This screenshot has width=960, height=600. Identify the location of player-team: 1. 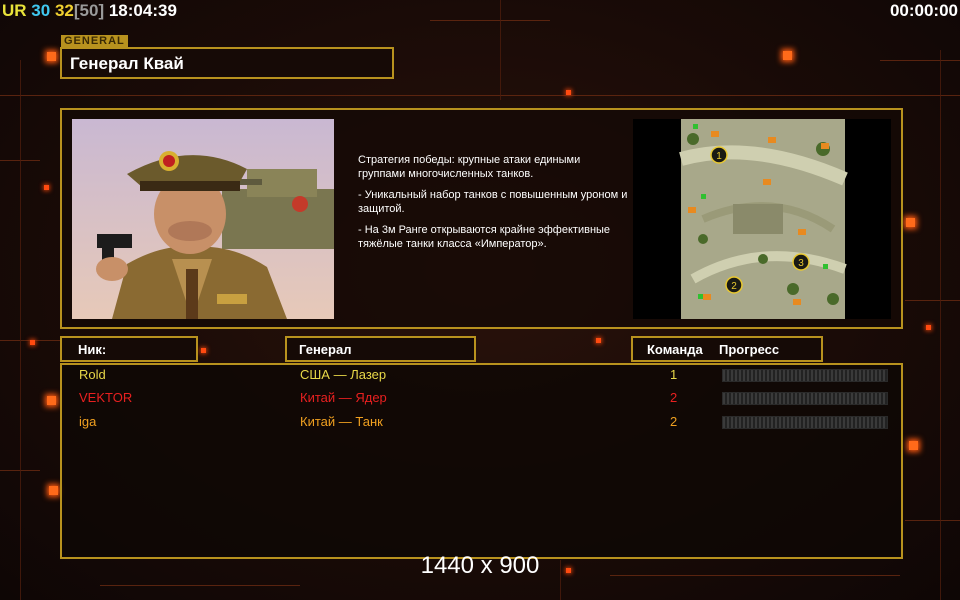
(674, 374).